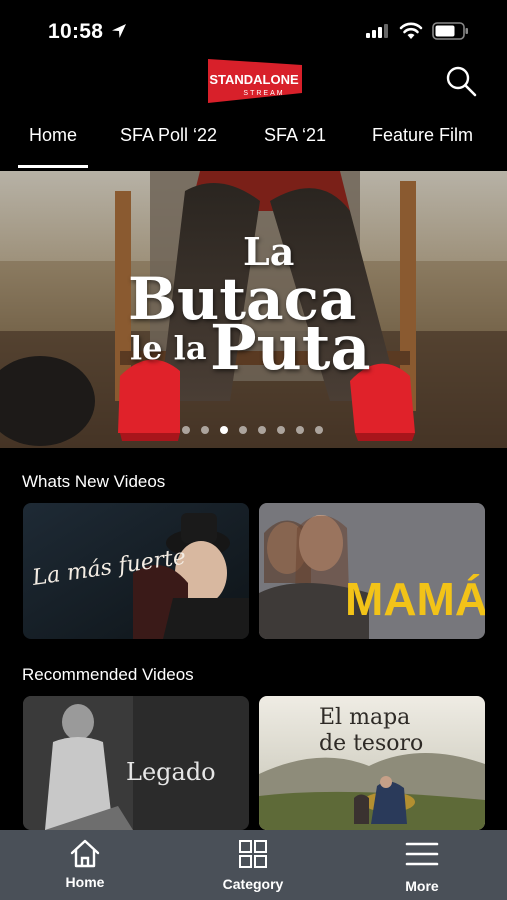  I want to click on menu-icon, so click(422, 854).